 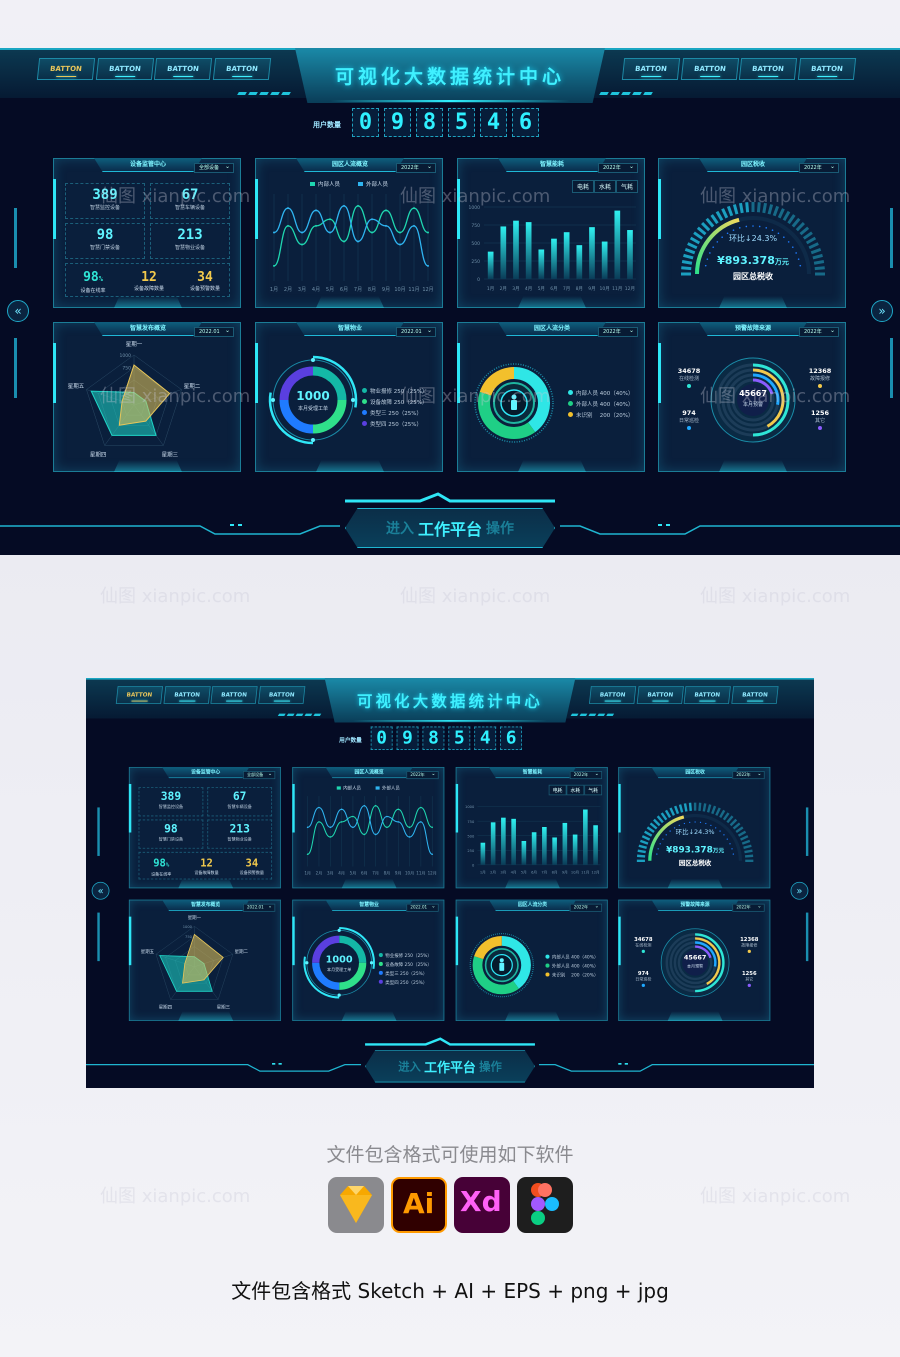 What do you see at coordinates (475, 208) in the screenshot?
I see `y-tick-label: 1000` at bounding box center [475, 208].